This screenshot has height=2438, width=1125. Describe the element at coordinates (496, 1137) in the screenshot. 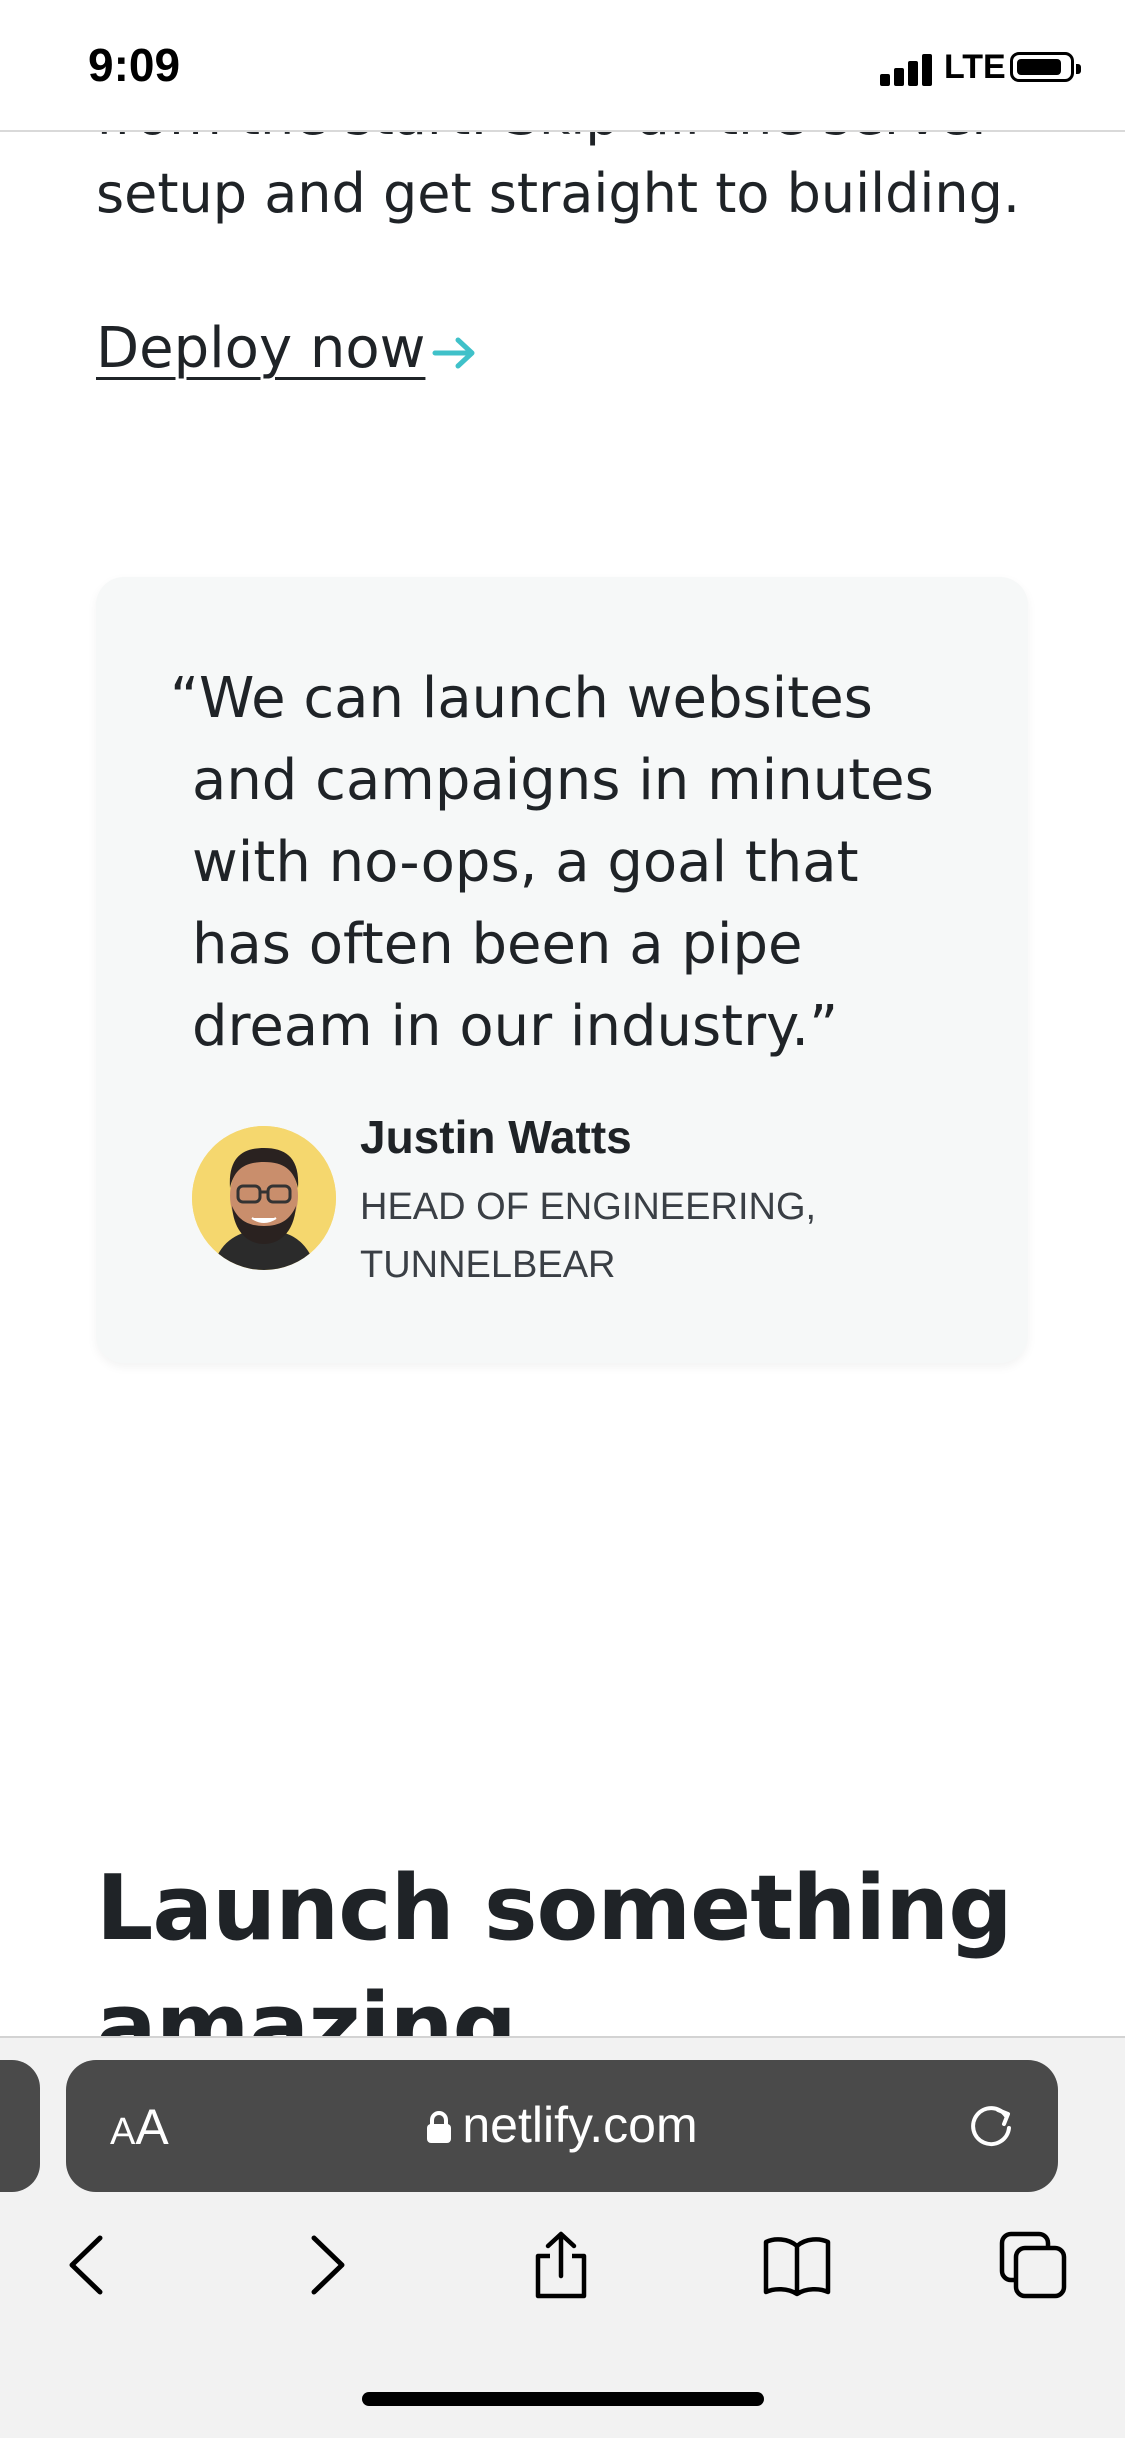

I see `author-name: Justin Watts` at that location.